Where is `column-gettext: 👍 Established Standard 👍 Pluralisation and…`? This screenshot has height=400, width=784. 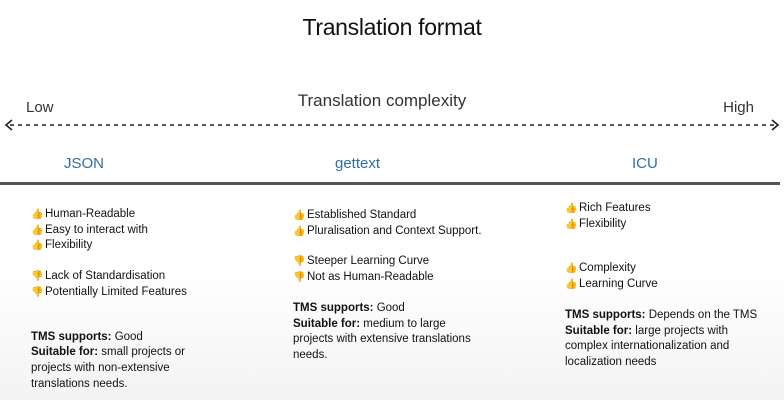
column-gettext: 👍 Established Standard 👍 Pluralisation and… is located at coordinates (408, 286).